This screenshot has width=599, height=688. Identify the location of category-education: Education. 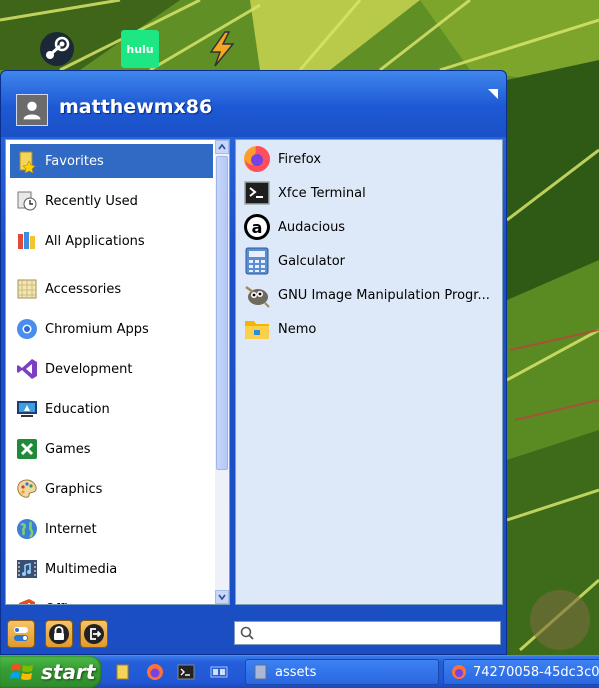
(111, 409).